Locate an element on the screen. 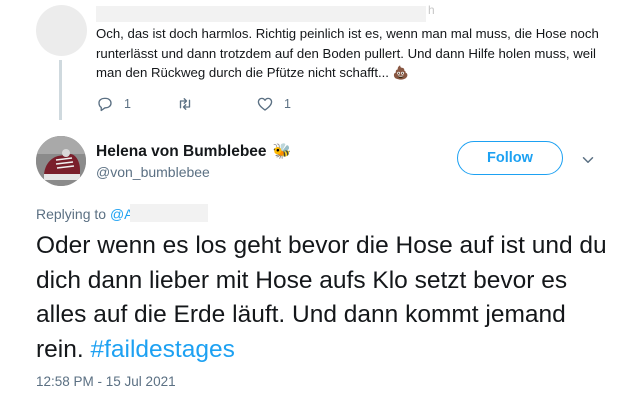 This screenshot has width=631, height=406. user-avatar is located at coordinates (61, 161).